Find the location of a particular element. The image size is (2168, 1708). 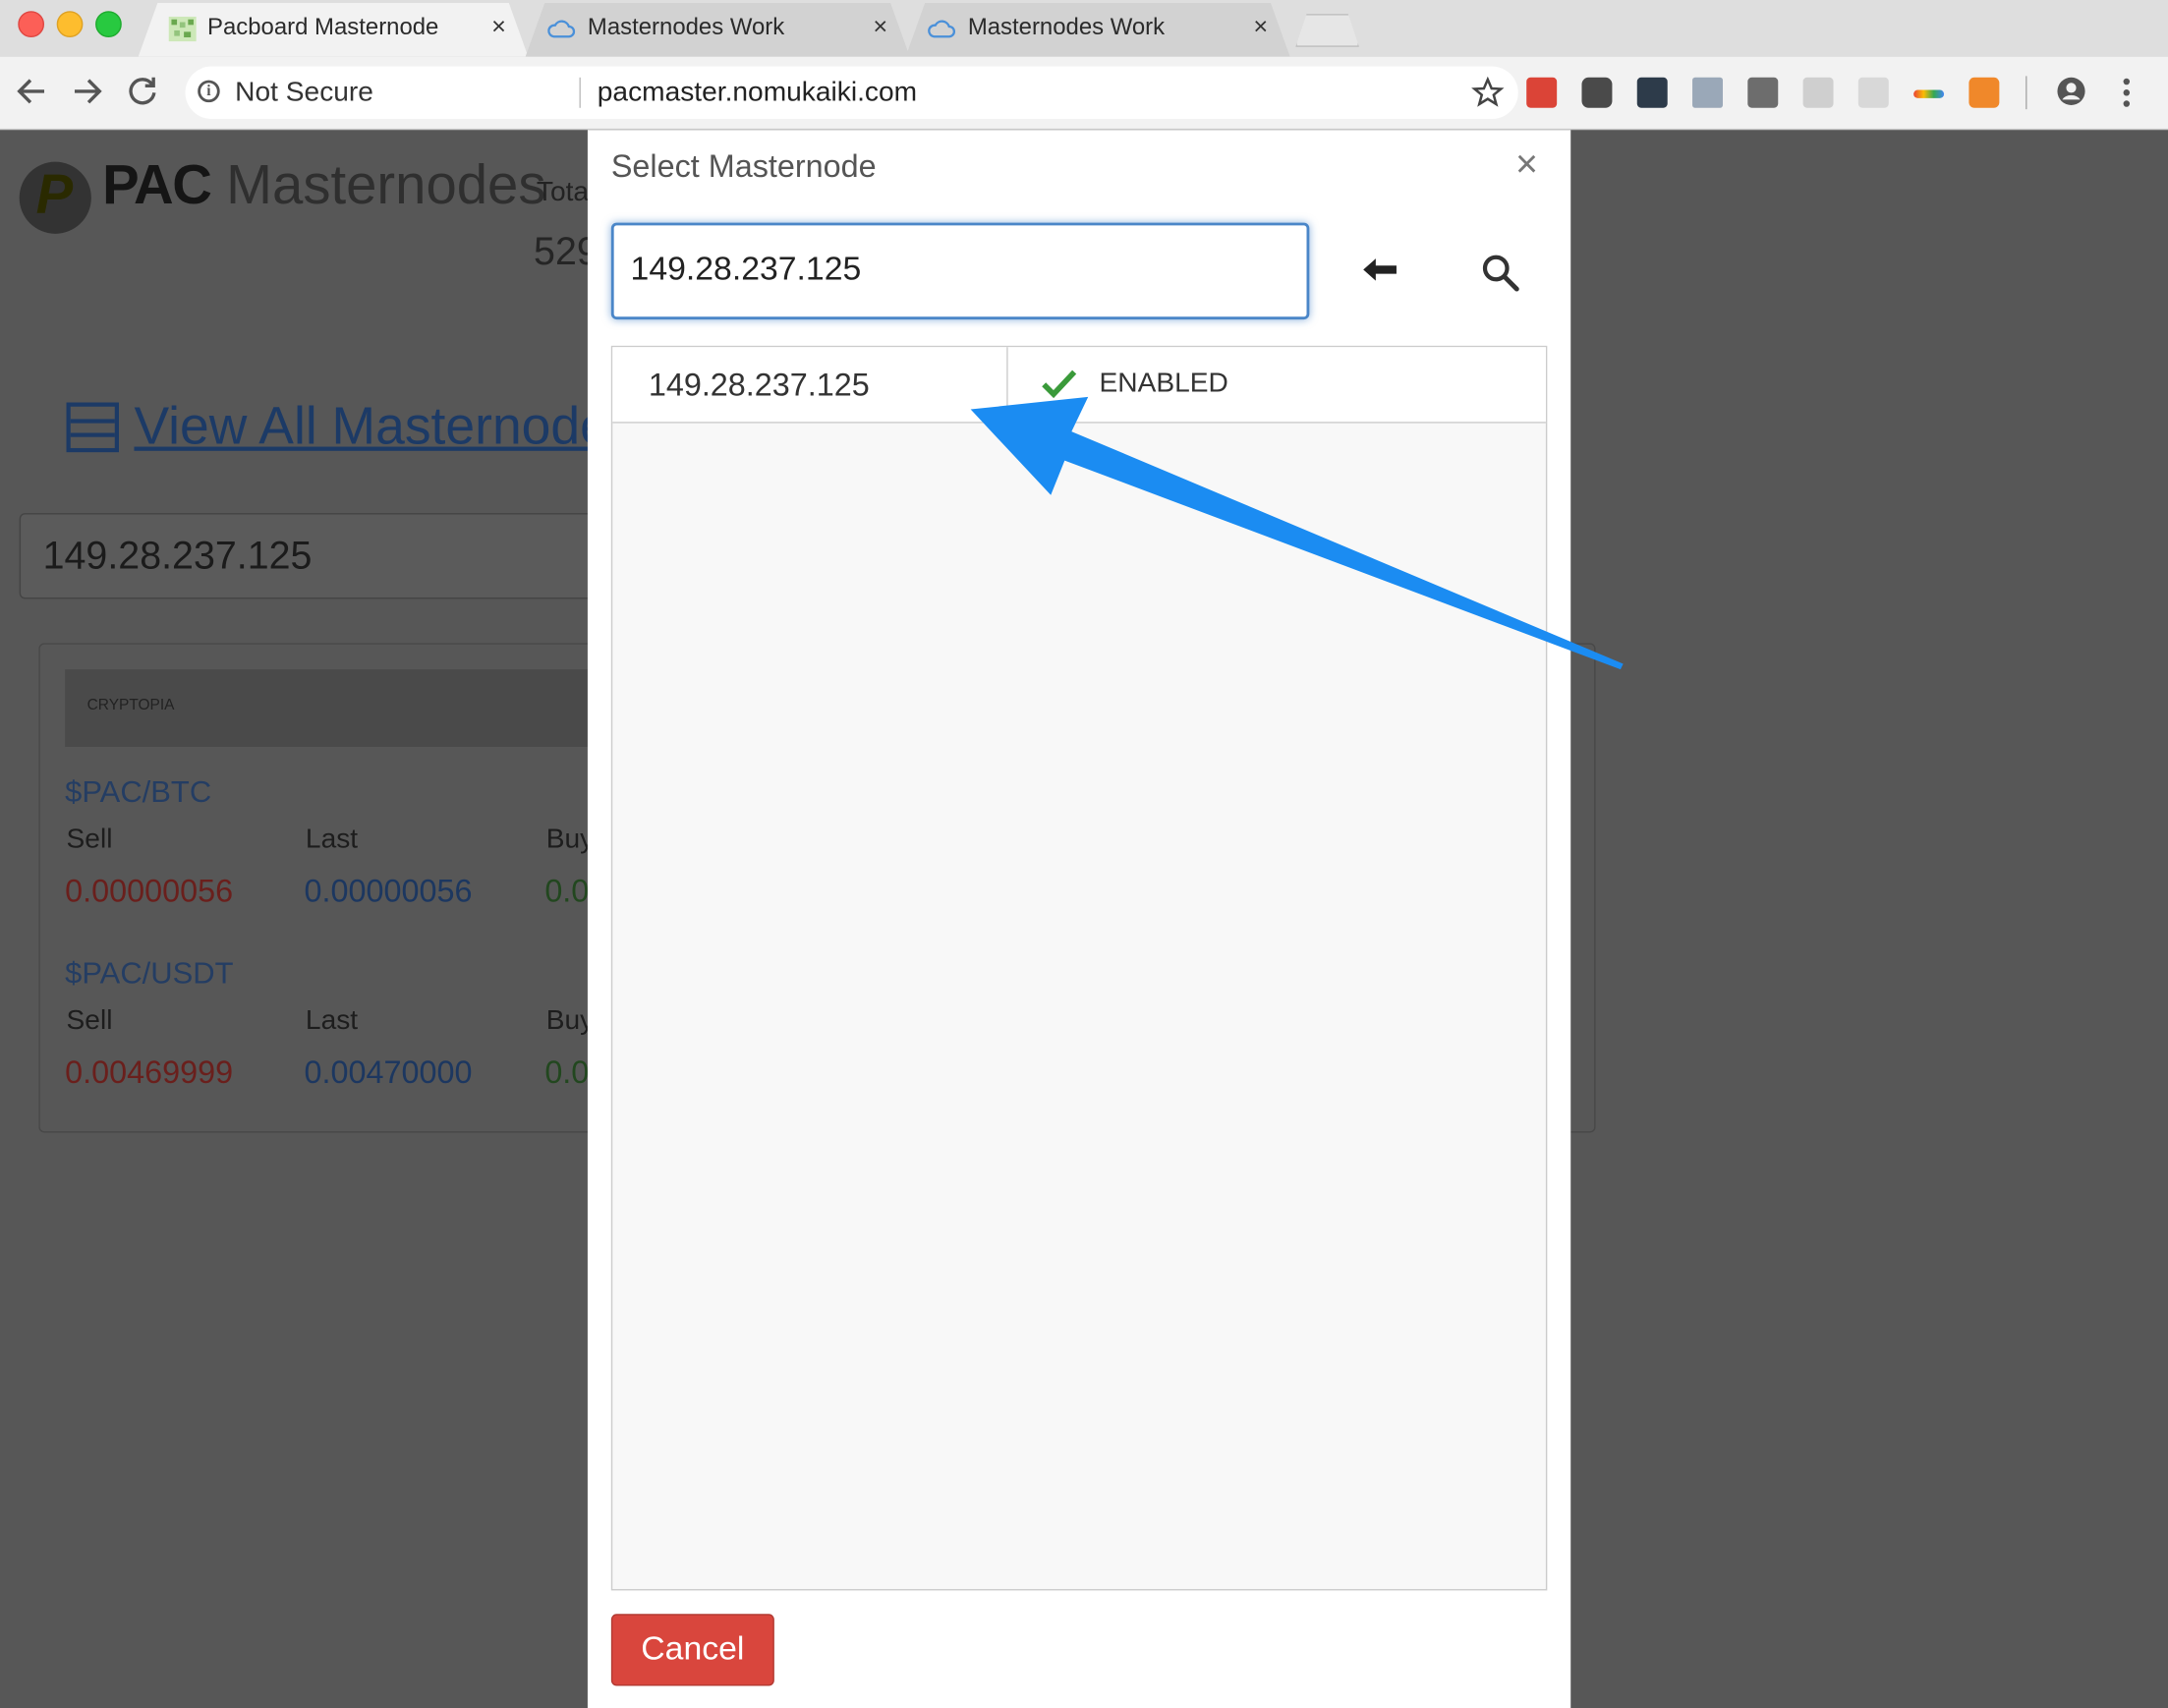

toolbar-divider is located at coordinates (2026, 93).